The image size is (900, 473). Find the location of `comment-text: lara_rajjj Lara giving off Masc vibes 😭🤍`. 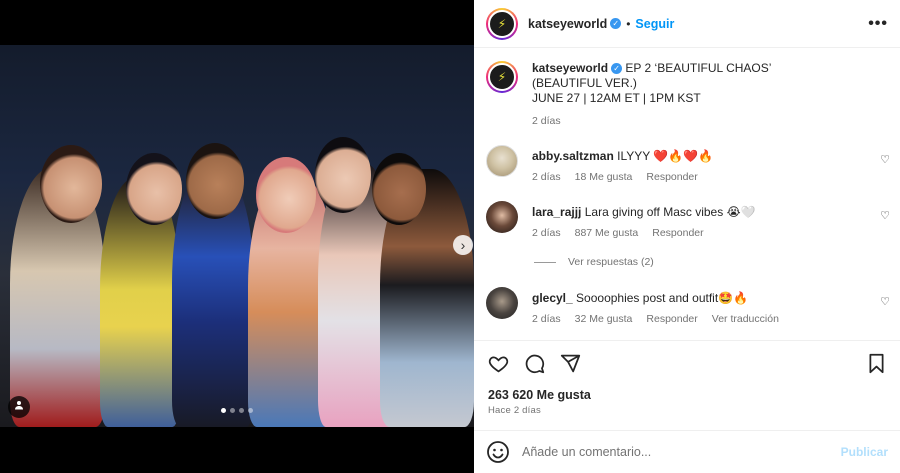

comment-text: lara_rajjj Lara giving off Masc vibes 😭🤍 is located at coordinates (702, 212).